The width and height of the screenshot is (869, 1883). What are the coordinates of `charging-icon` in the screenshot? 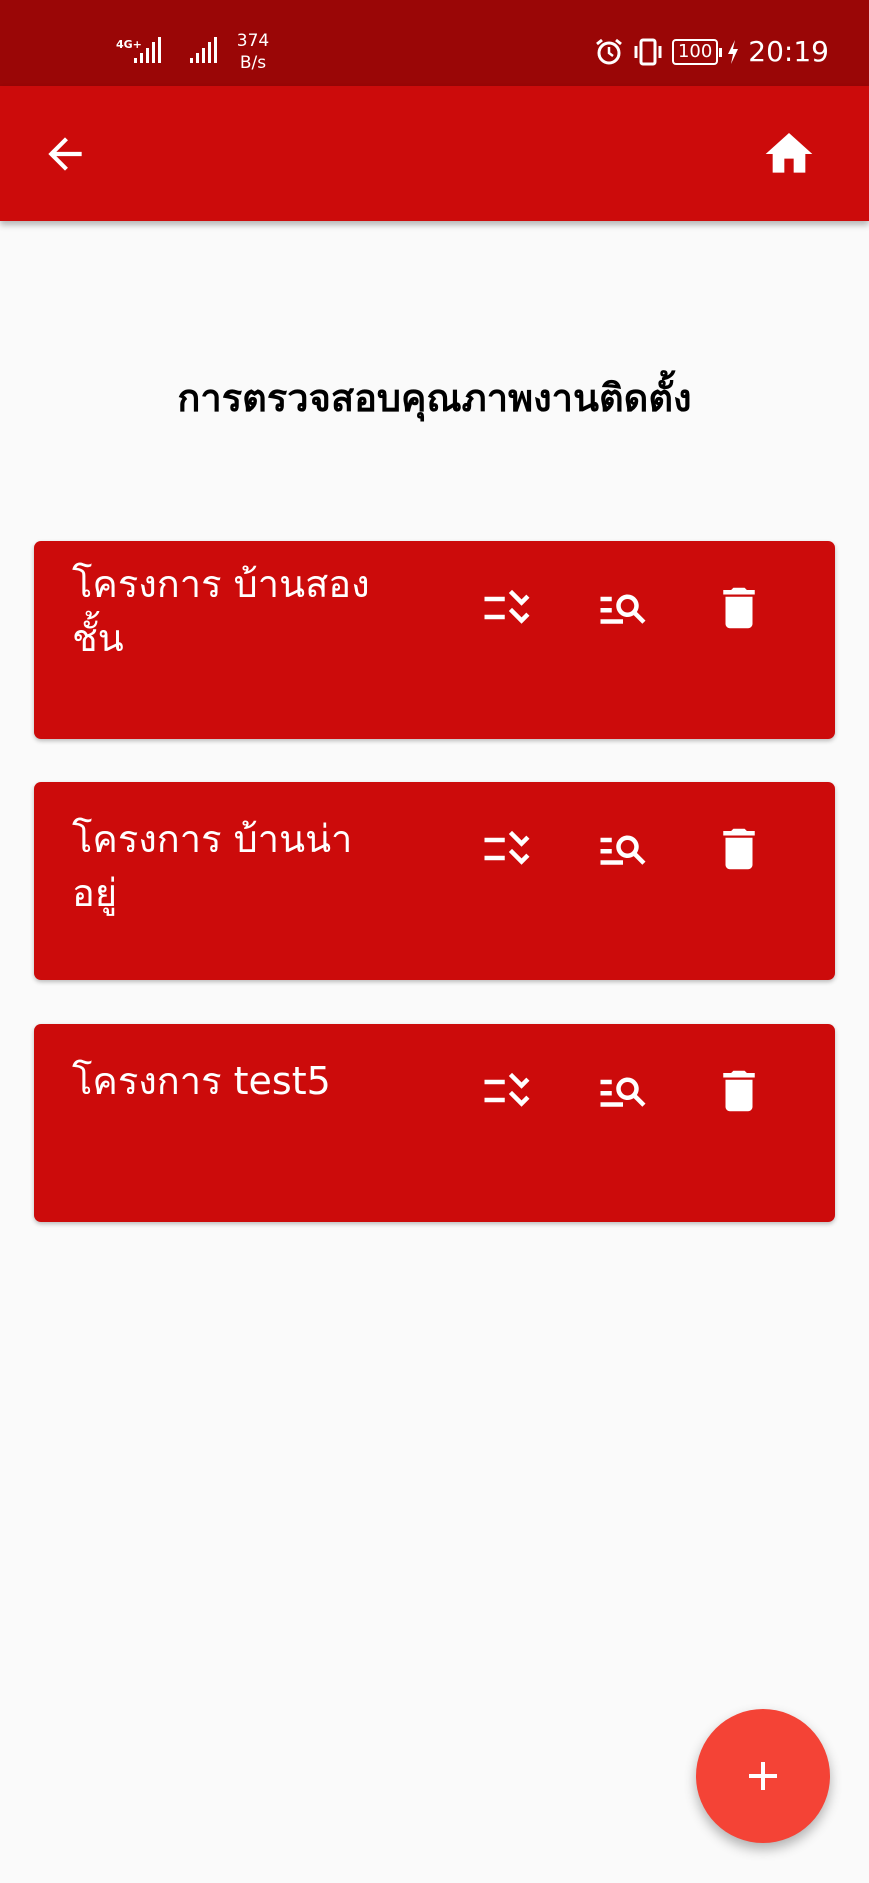 It's located at (733, 52).